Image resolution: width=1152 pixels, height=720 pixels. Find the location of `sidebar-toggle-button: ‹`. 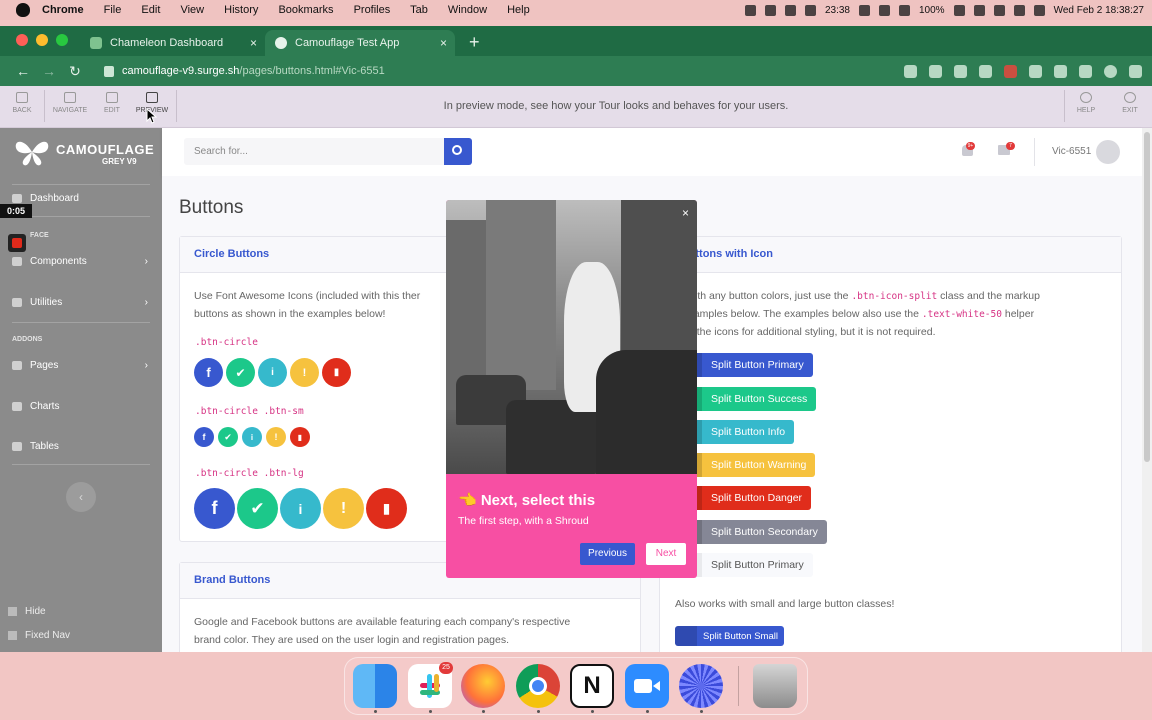

sidebar-toggle-button: ‹ is located at coordinates (81, 497).